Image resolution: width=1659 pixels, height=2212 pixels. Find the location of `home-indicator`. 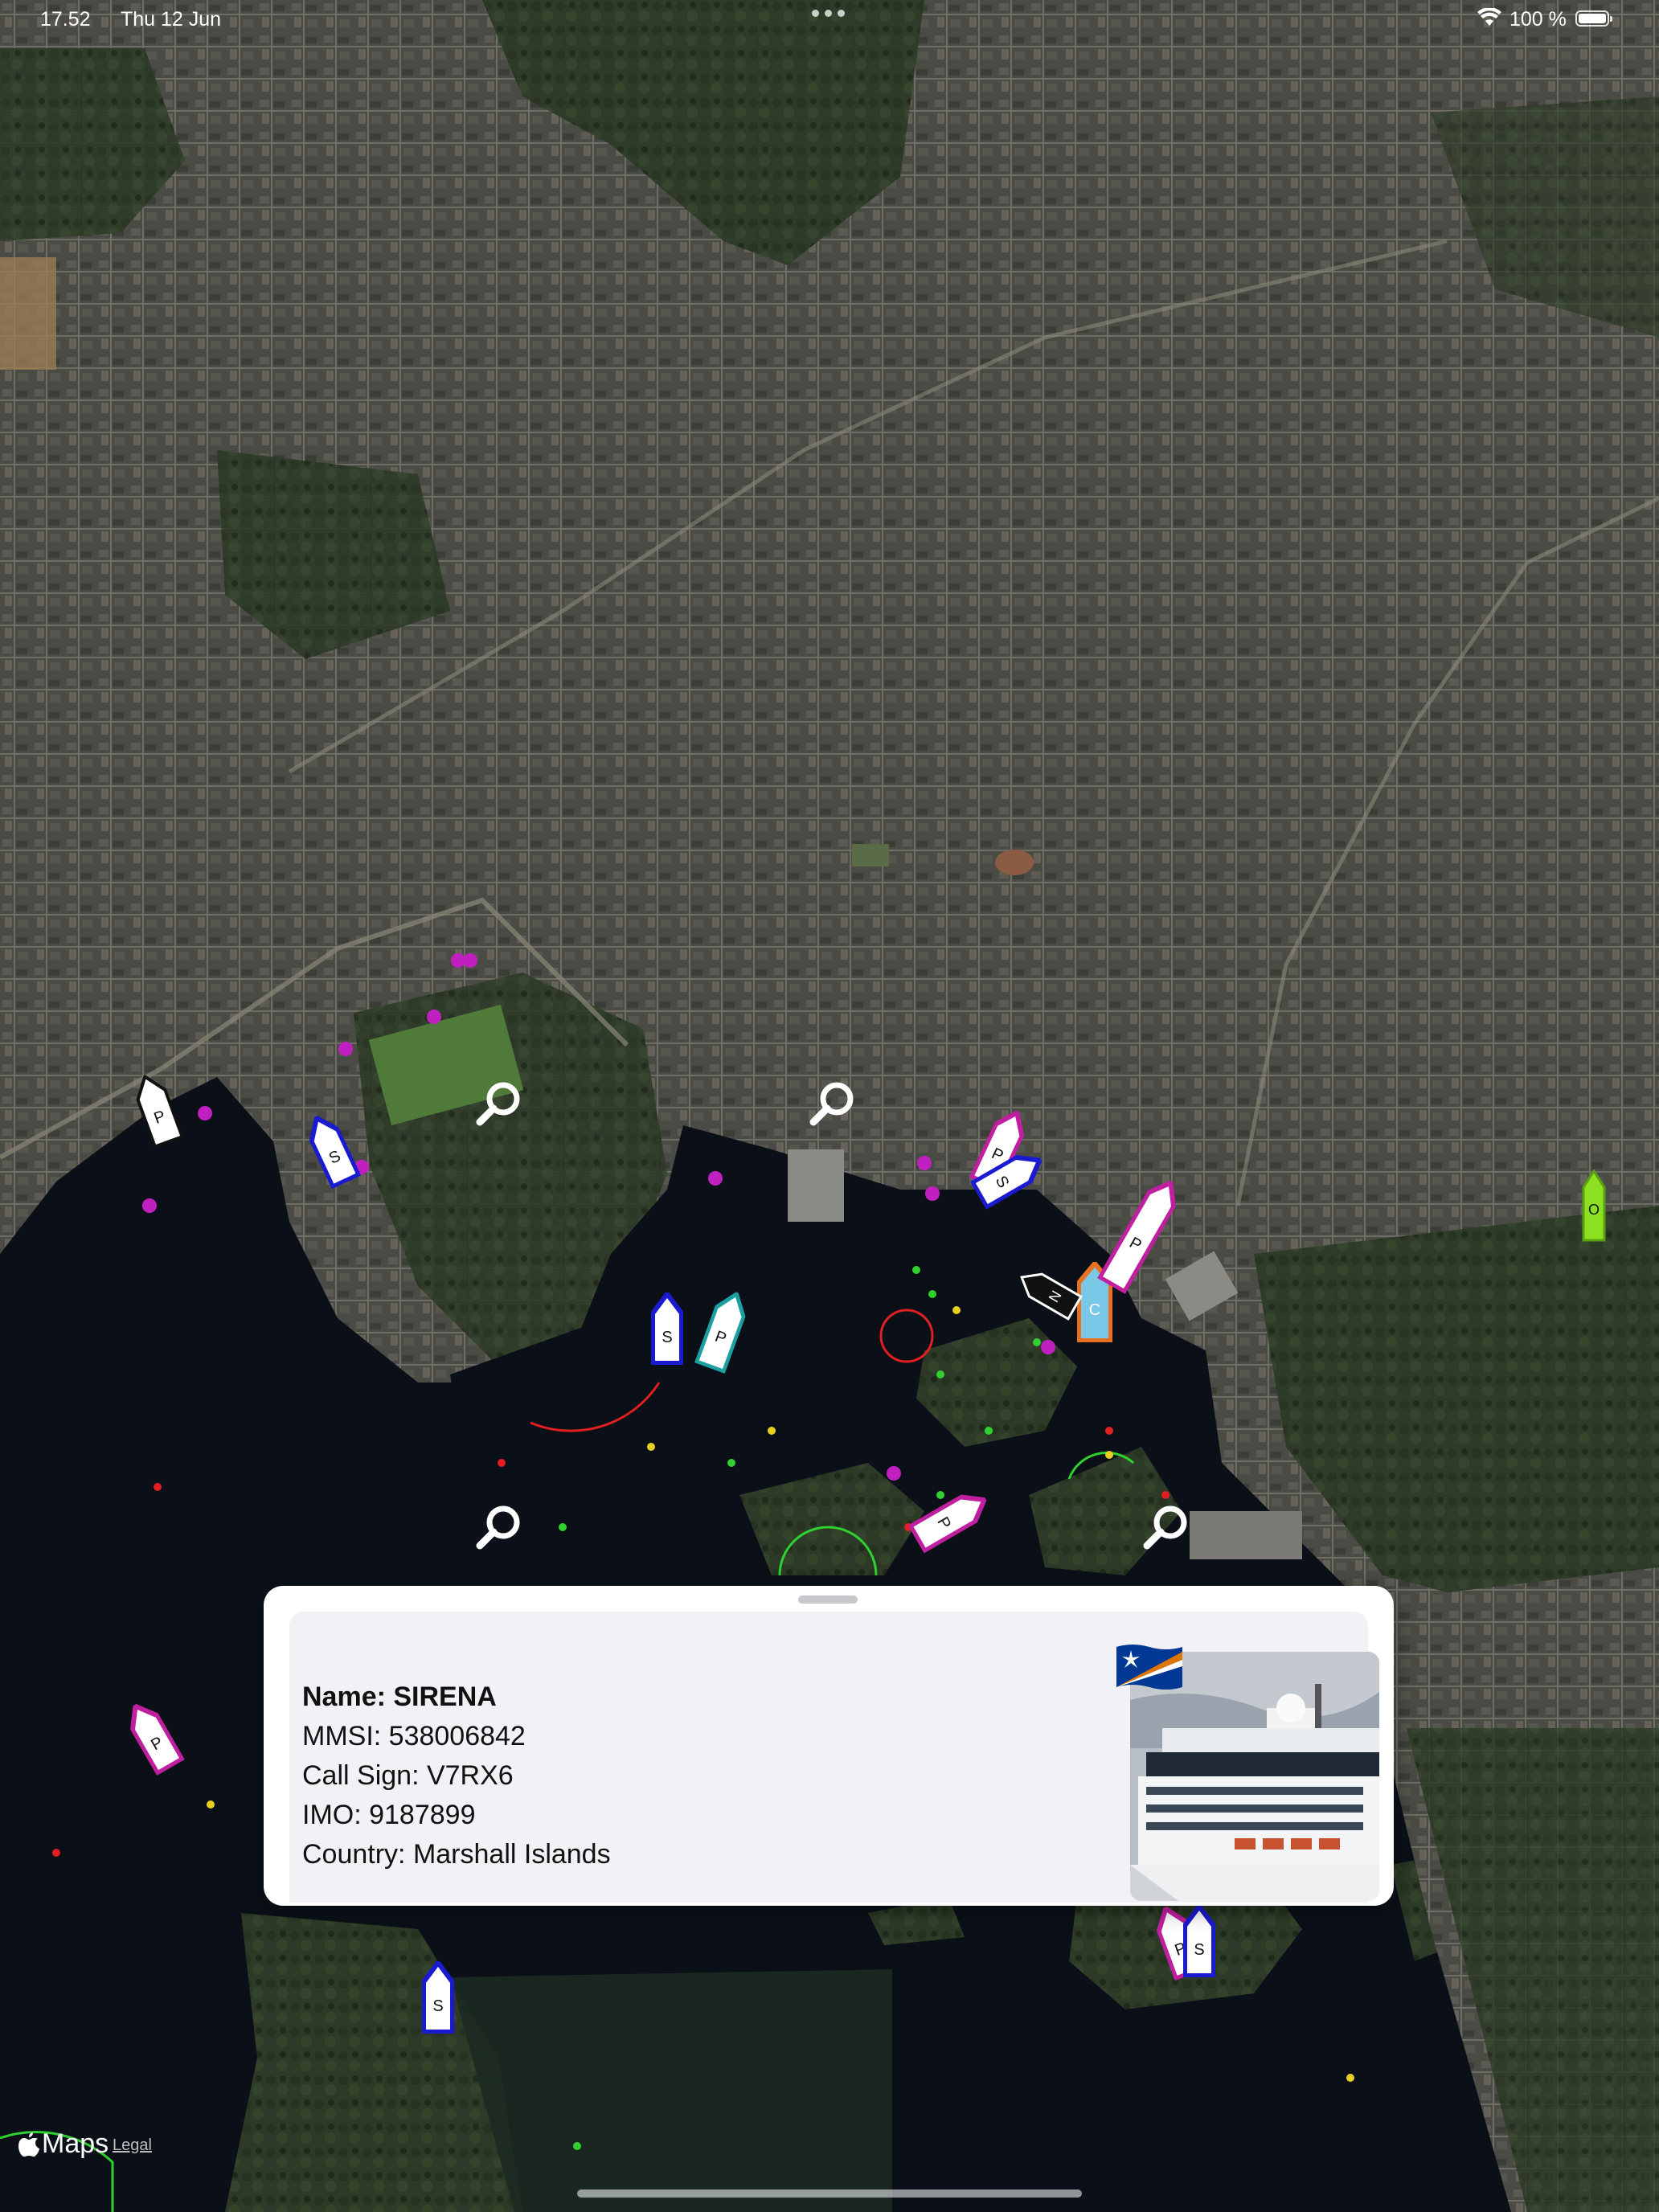

home-indicator is located at coordinates (829, 2193).